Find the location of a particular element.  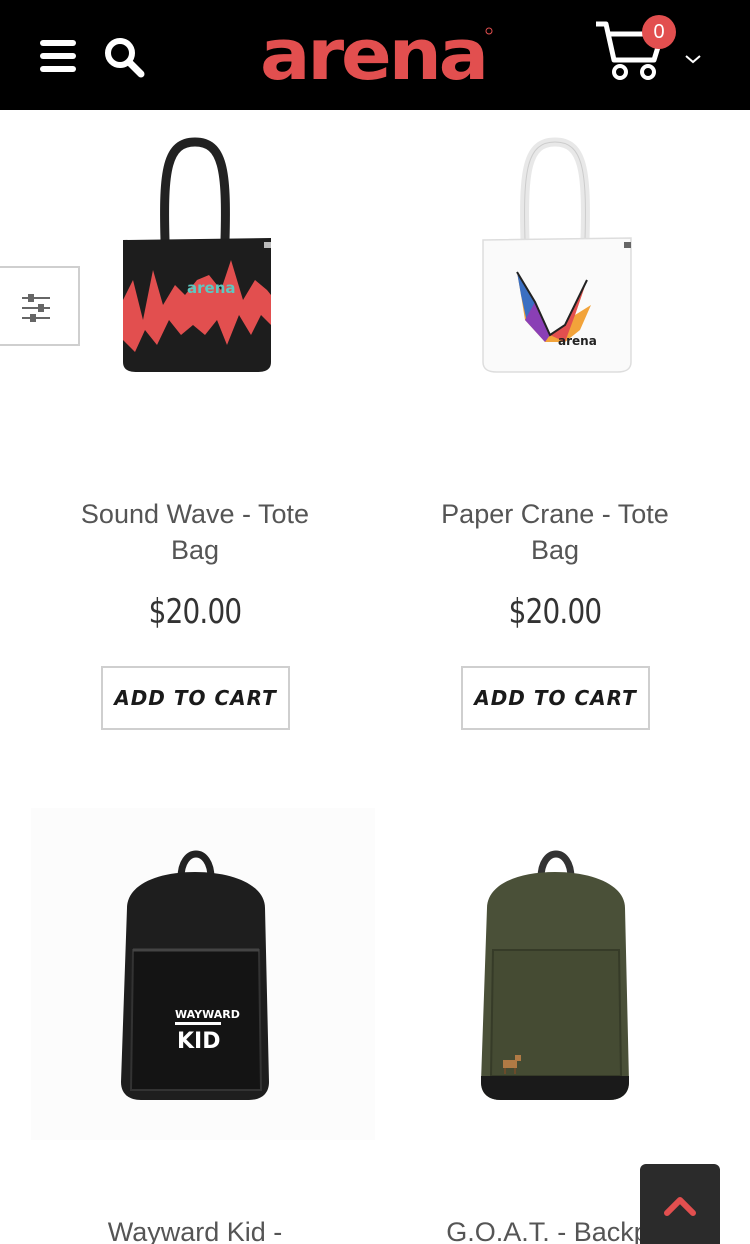

product-name: Sound Wave - Tote Bag is located at coordinates (195, 532).